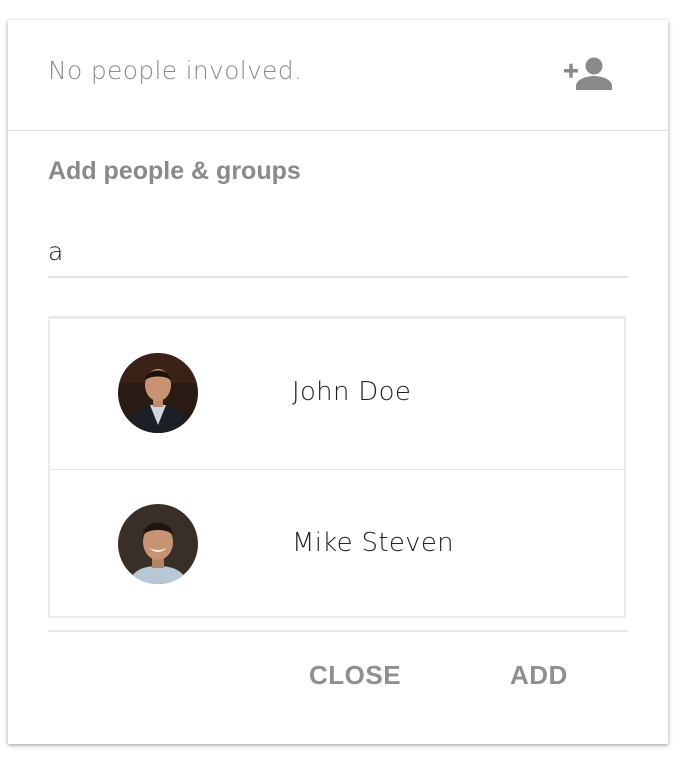  Describe the element at coordinates (175, 70) in the screenshot. I see `involved-status-text: No people involved.` at that location.